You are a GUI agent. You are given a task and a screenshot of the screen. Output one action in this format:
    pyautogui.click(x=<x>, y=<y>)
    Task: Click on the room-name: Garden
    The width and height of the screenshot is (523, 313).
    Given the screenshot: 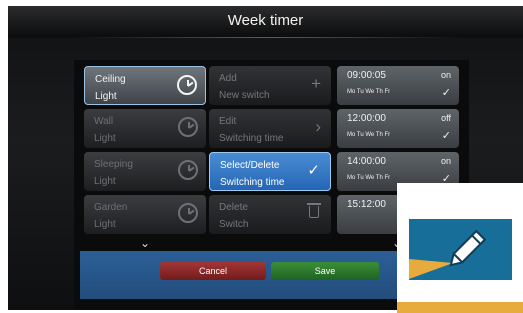 What is the action you would take?
    pyautogui.click(x=111, y=207)
    